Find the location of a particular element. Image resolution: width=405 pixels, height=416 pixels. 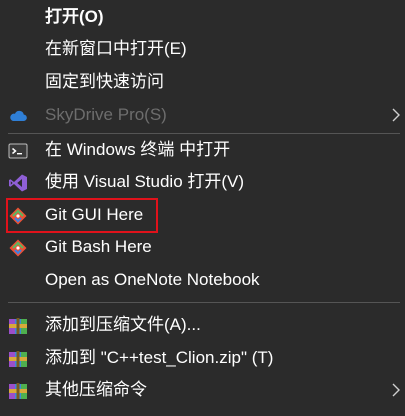

menu-item-git-gui-here: Git GUI Here is located at coordinates (202, 215).